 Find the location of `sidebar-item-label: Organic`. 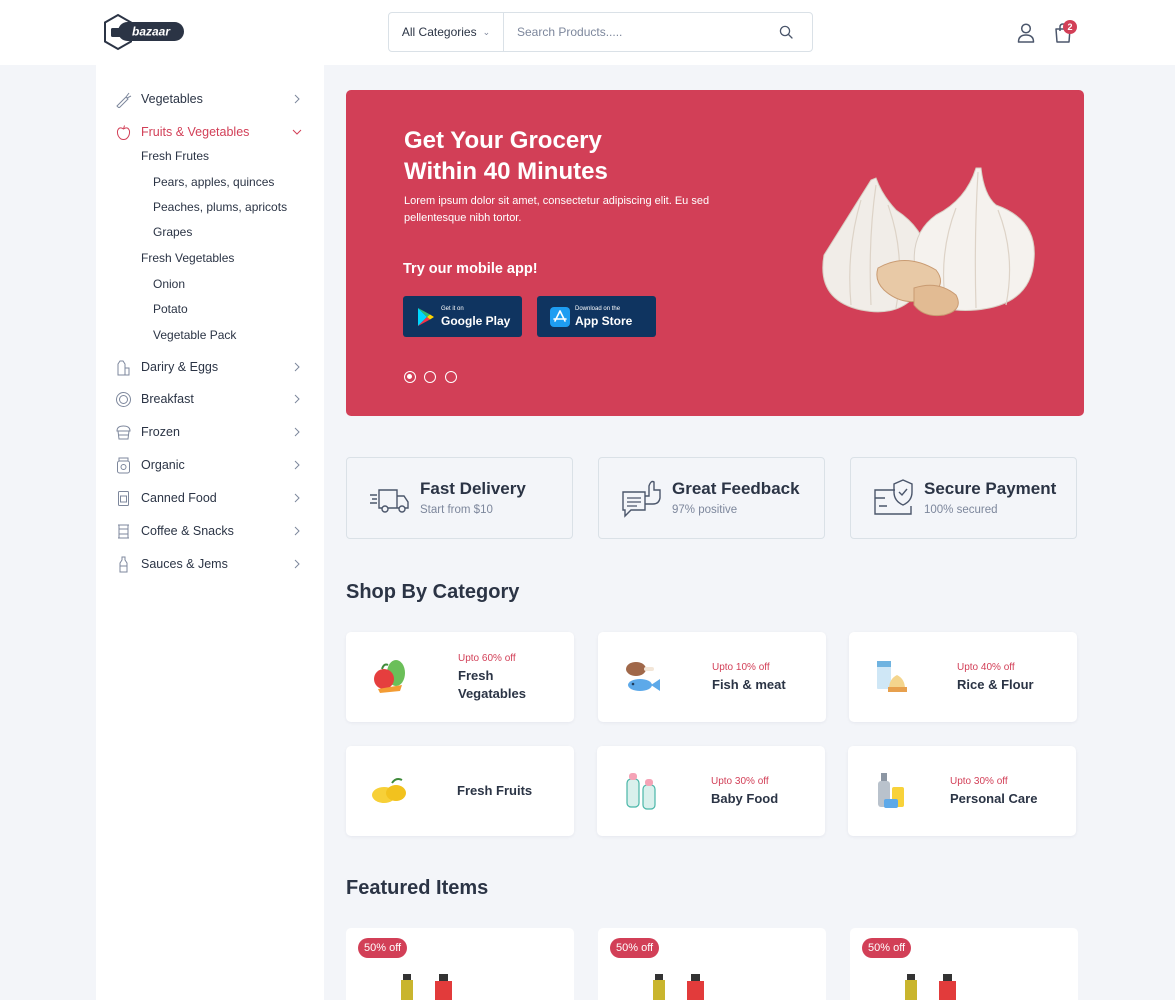

sidebar-item-label: Organic is located at coordinates (163, 465).